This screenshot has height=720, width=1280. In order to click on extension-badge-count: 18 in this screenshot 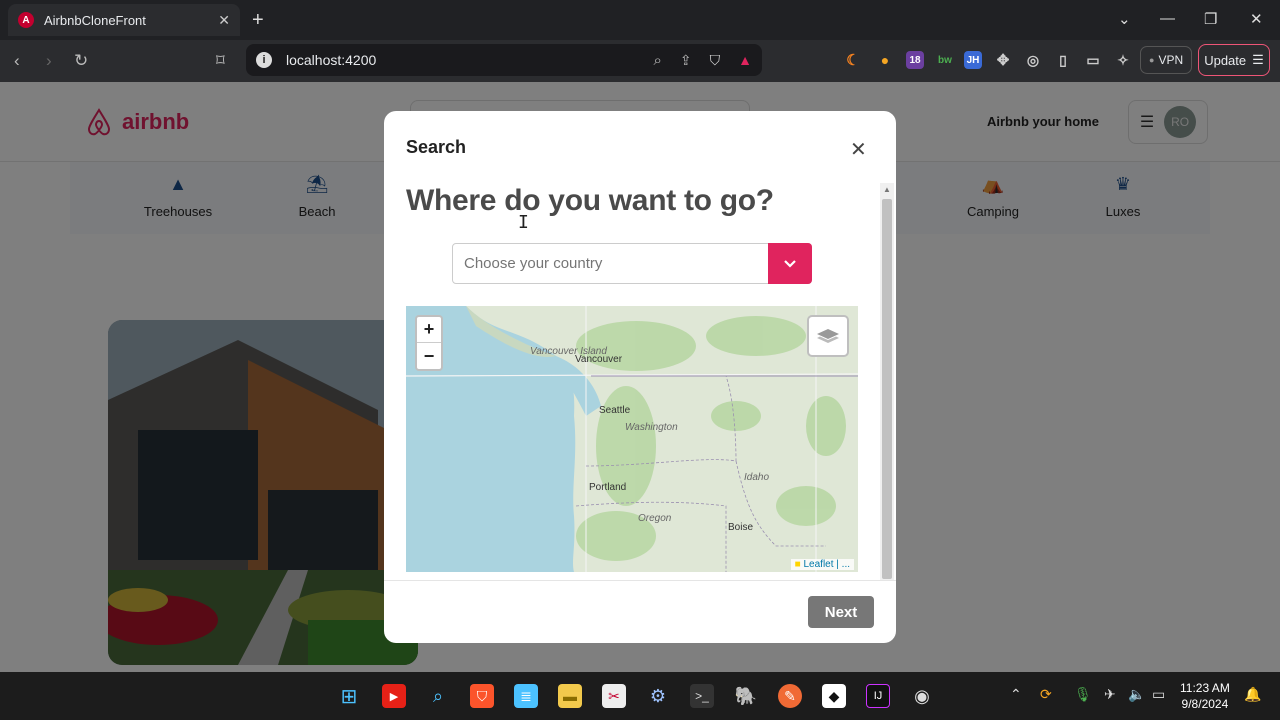, I will do `click(915, 60)`.